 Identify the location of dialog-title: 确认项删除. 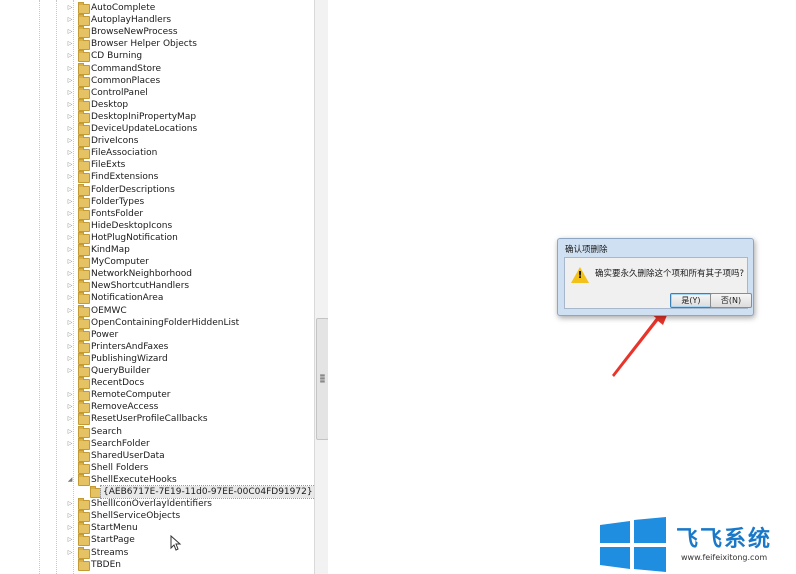
(586, 250).